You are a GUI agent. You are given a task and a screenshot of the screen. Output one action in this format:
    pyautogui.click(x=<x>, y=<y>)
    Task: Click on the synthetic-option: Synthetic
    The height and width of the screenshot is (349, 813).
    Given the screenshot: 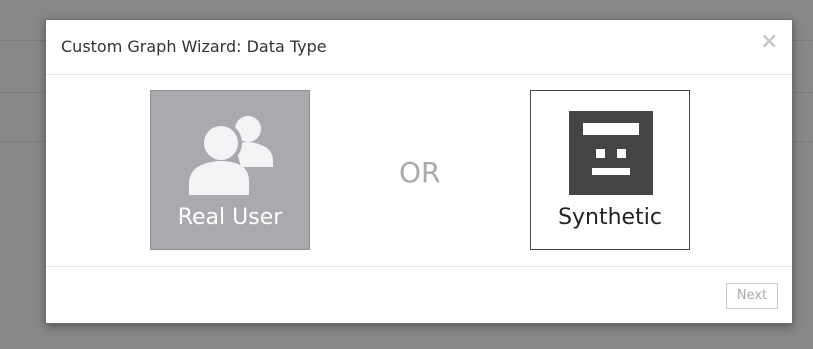 What is the action you would take?
    pyautogui.click(x=610, y=170)
    